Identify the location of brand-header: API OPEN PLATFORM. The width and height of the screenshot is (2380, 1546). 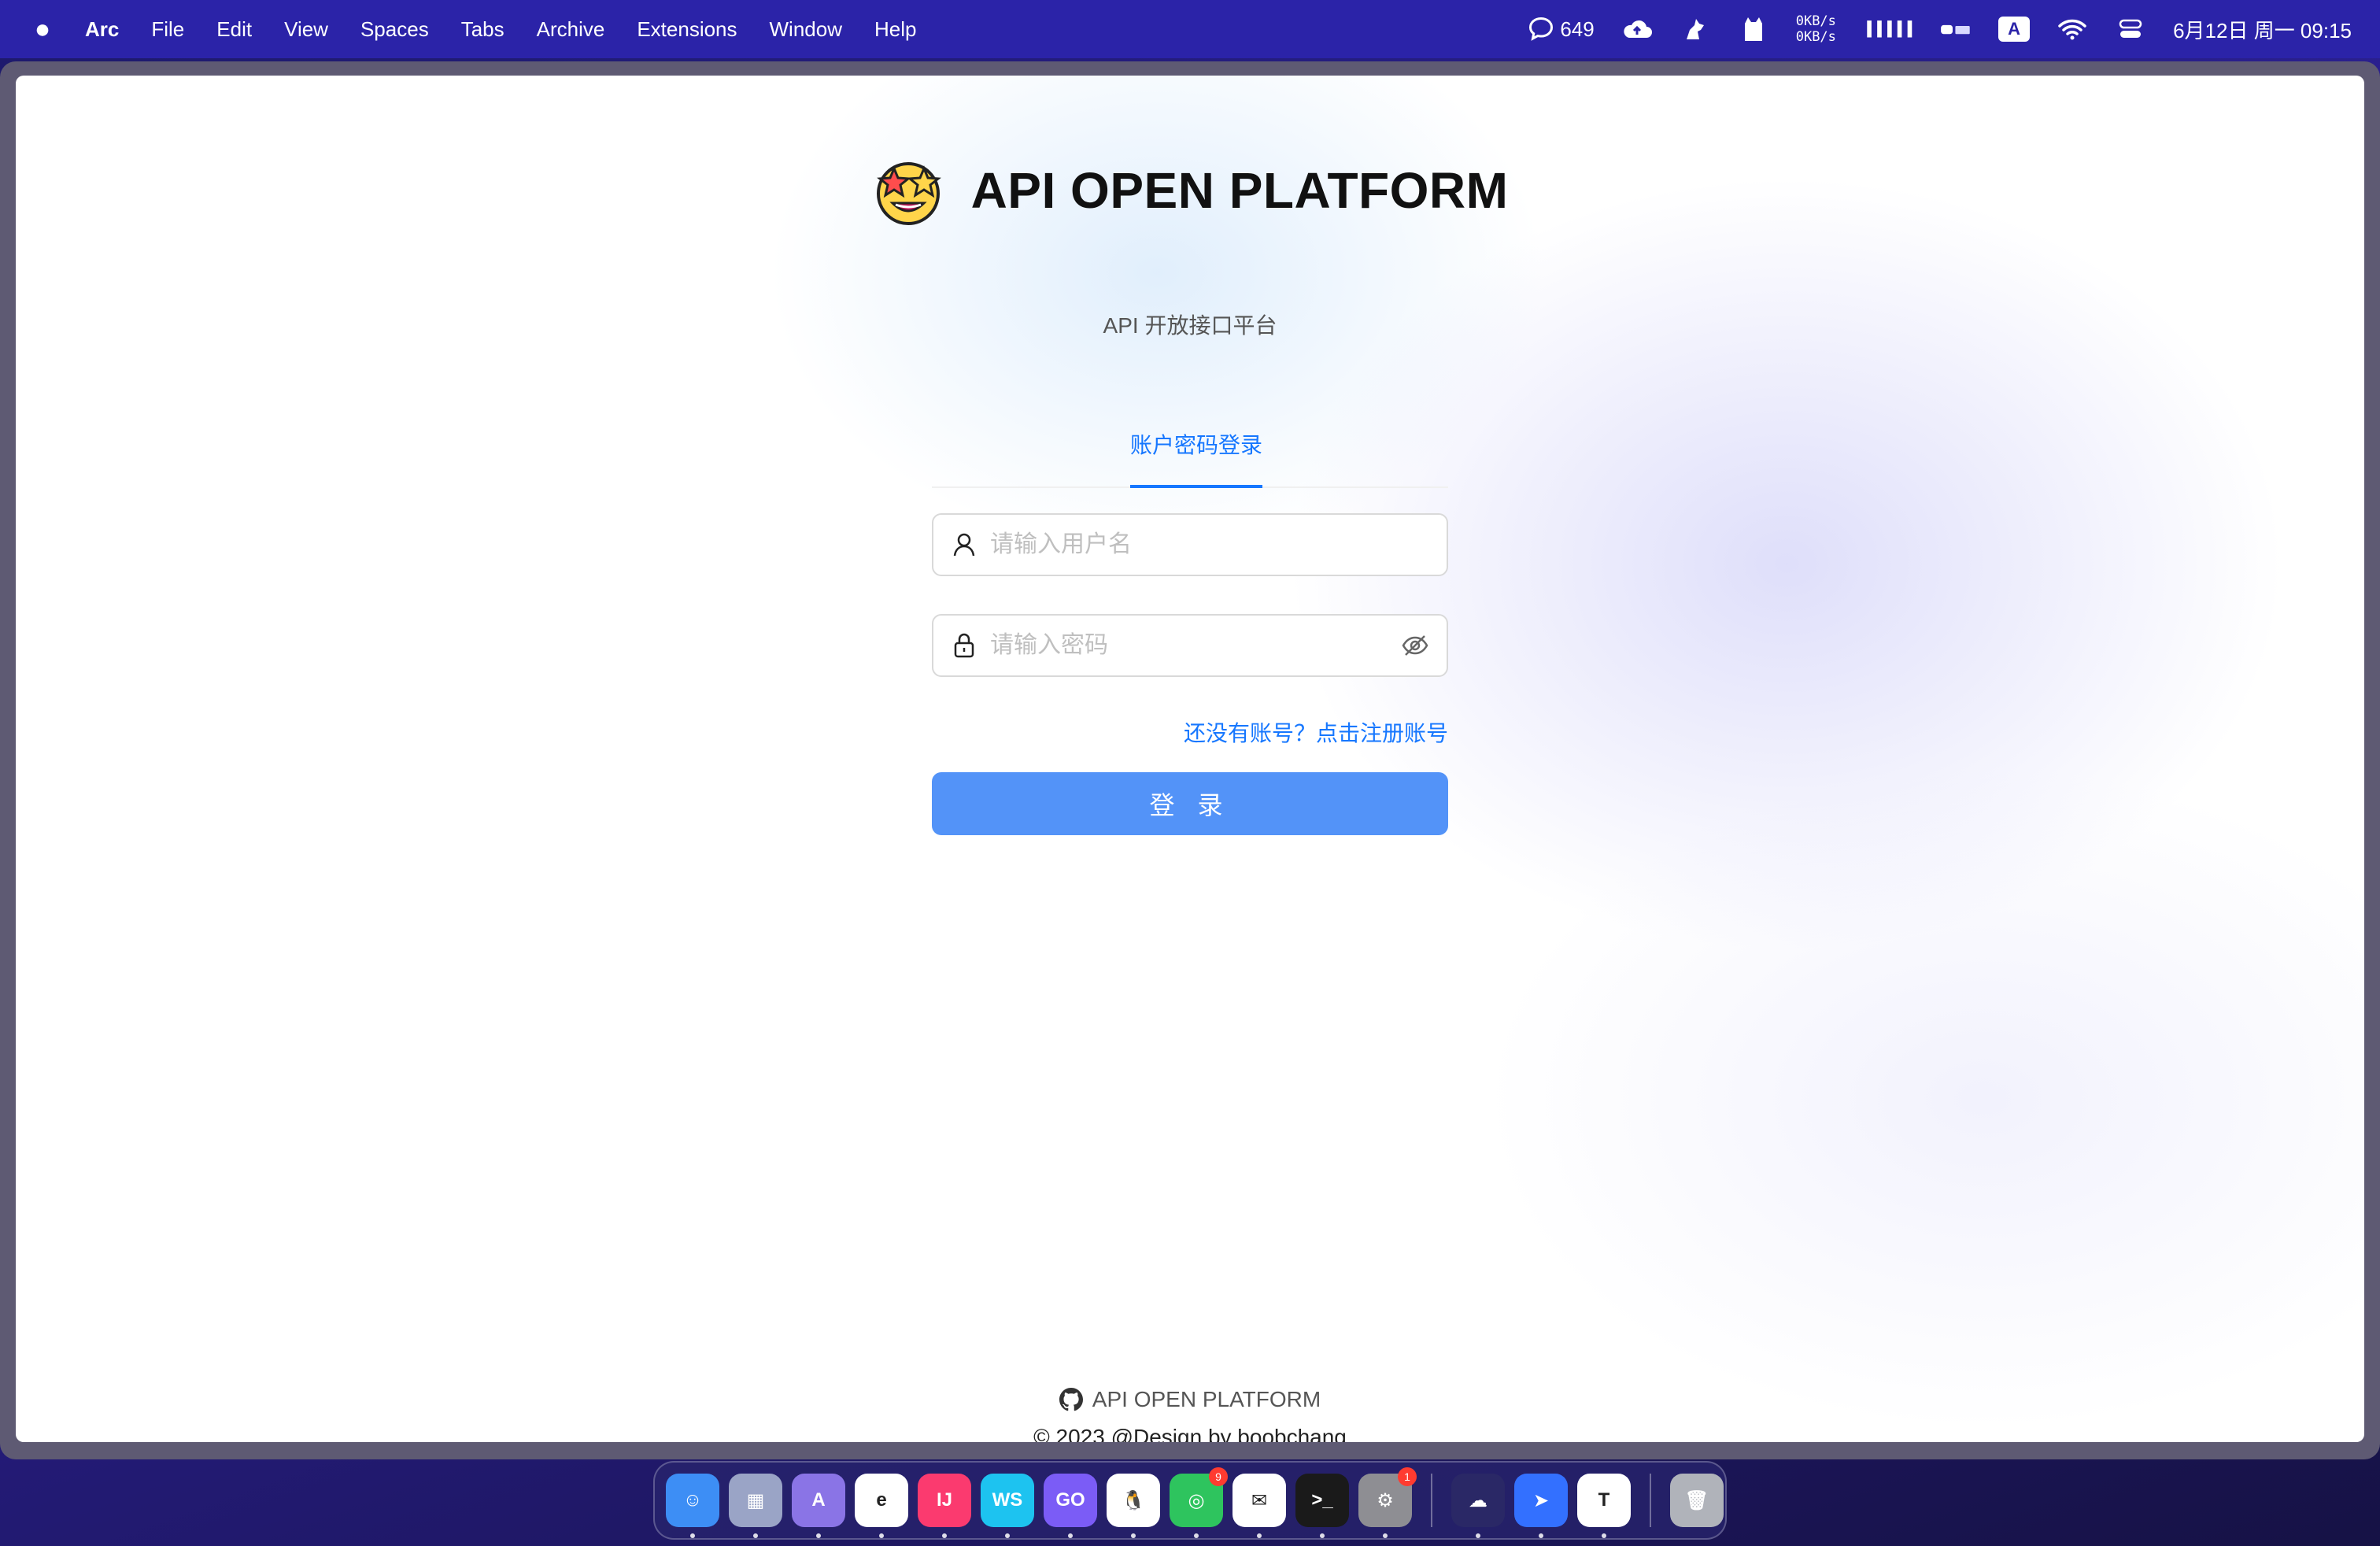
(1190, 190).